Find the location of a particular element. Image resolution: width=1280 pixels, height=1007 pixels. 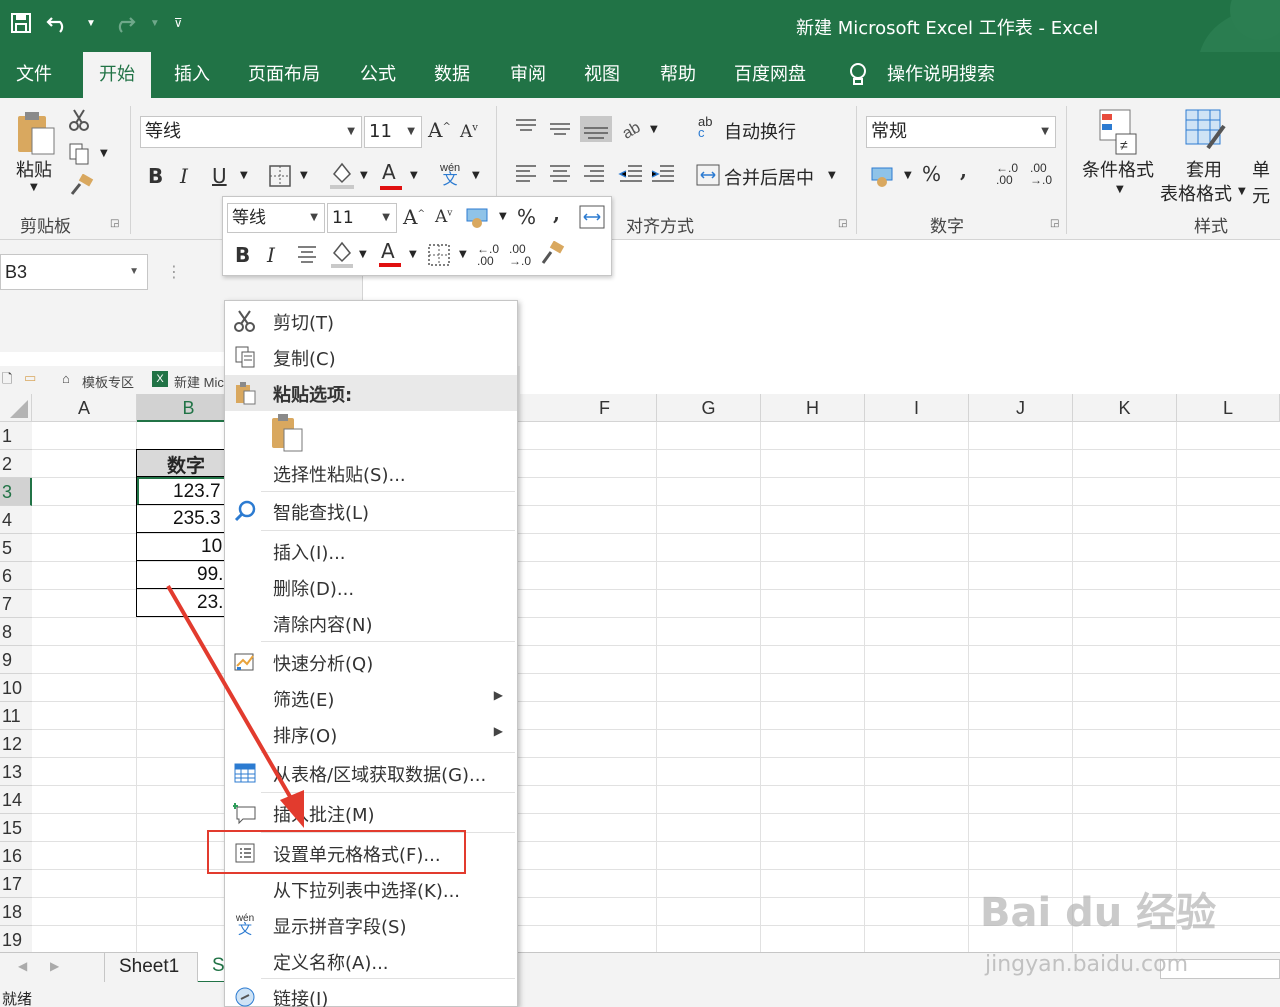

menu-item-quick-analysis: 快速分析(Q) is located at coordinates (371, 662).